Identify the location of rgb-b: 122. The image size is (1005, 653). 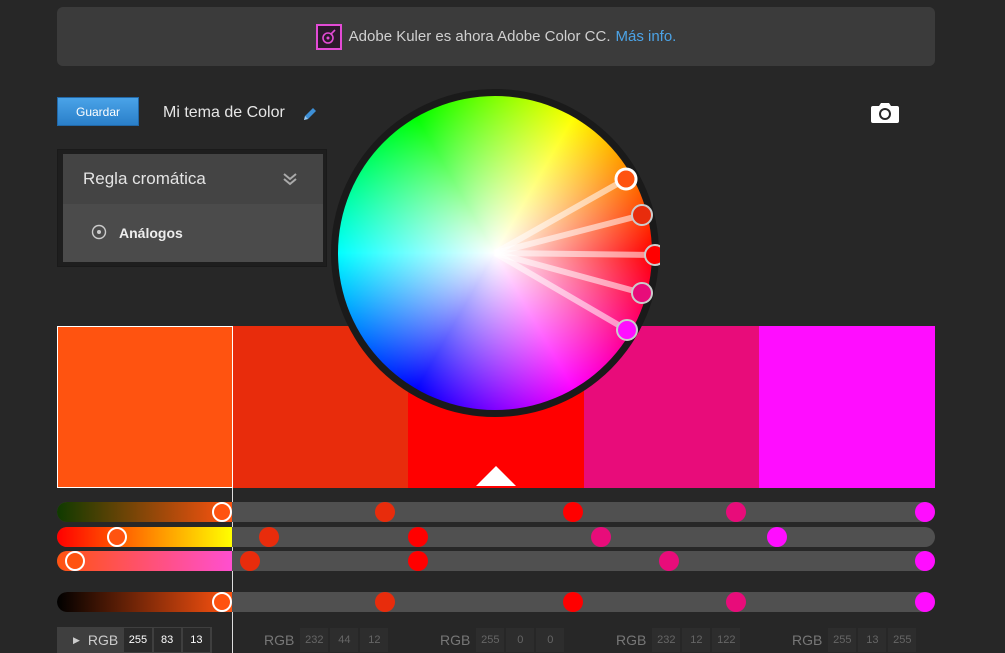
(726, 640).